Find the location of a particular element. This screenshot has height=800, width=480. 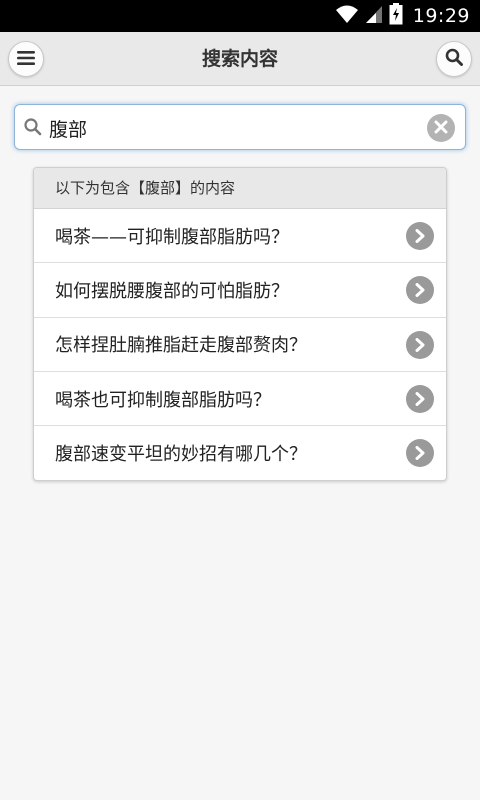

list-item-label: 怎样捏肚腩推脂赶走腹部赘肉？ is located at coordinates (181, 346).